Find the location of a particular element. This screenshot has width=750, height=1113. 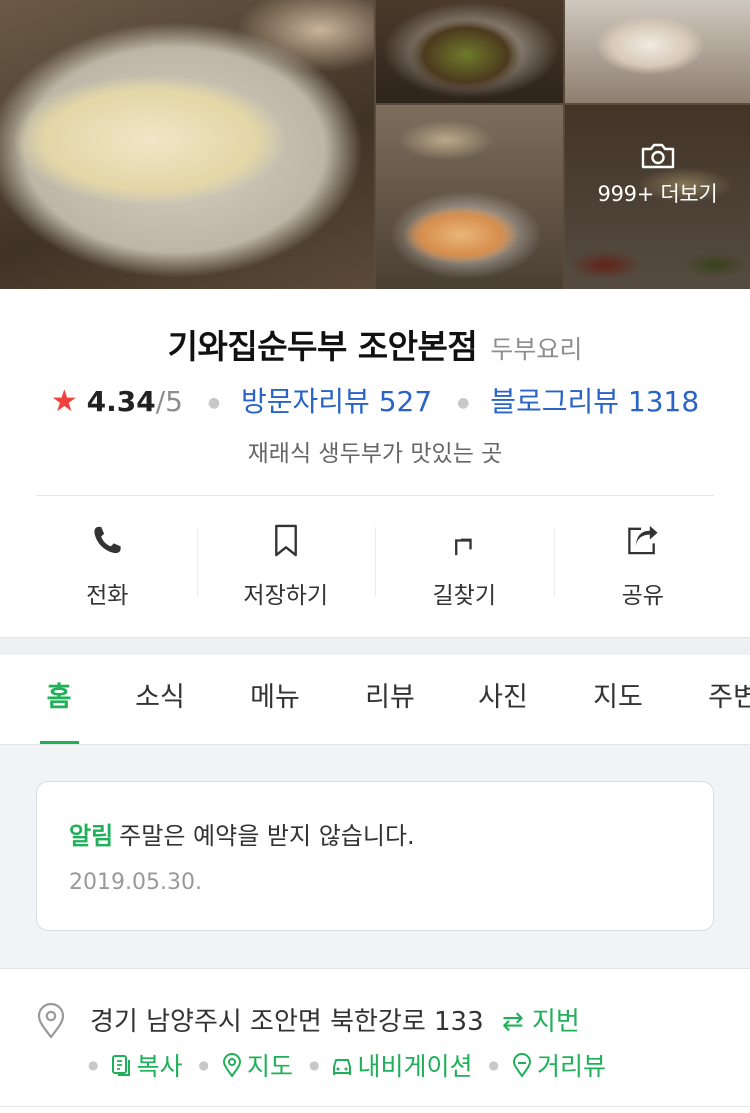

rating-max: /5 is located at coordinates (169, 401).